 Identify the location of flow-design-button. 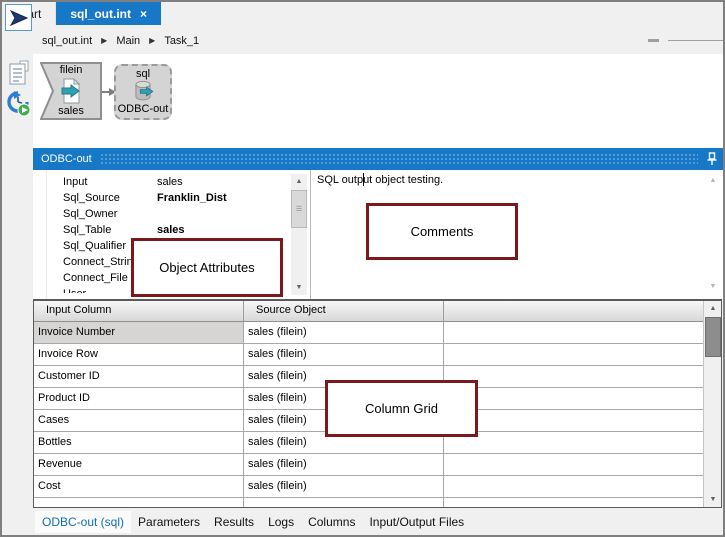
(18, 17).